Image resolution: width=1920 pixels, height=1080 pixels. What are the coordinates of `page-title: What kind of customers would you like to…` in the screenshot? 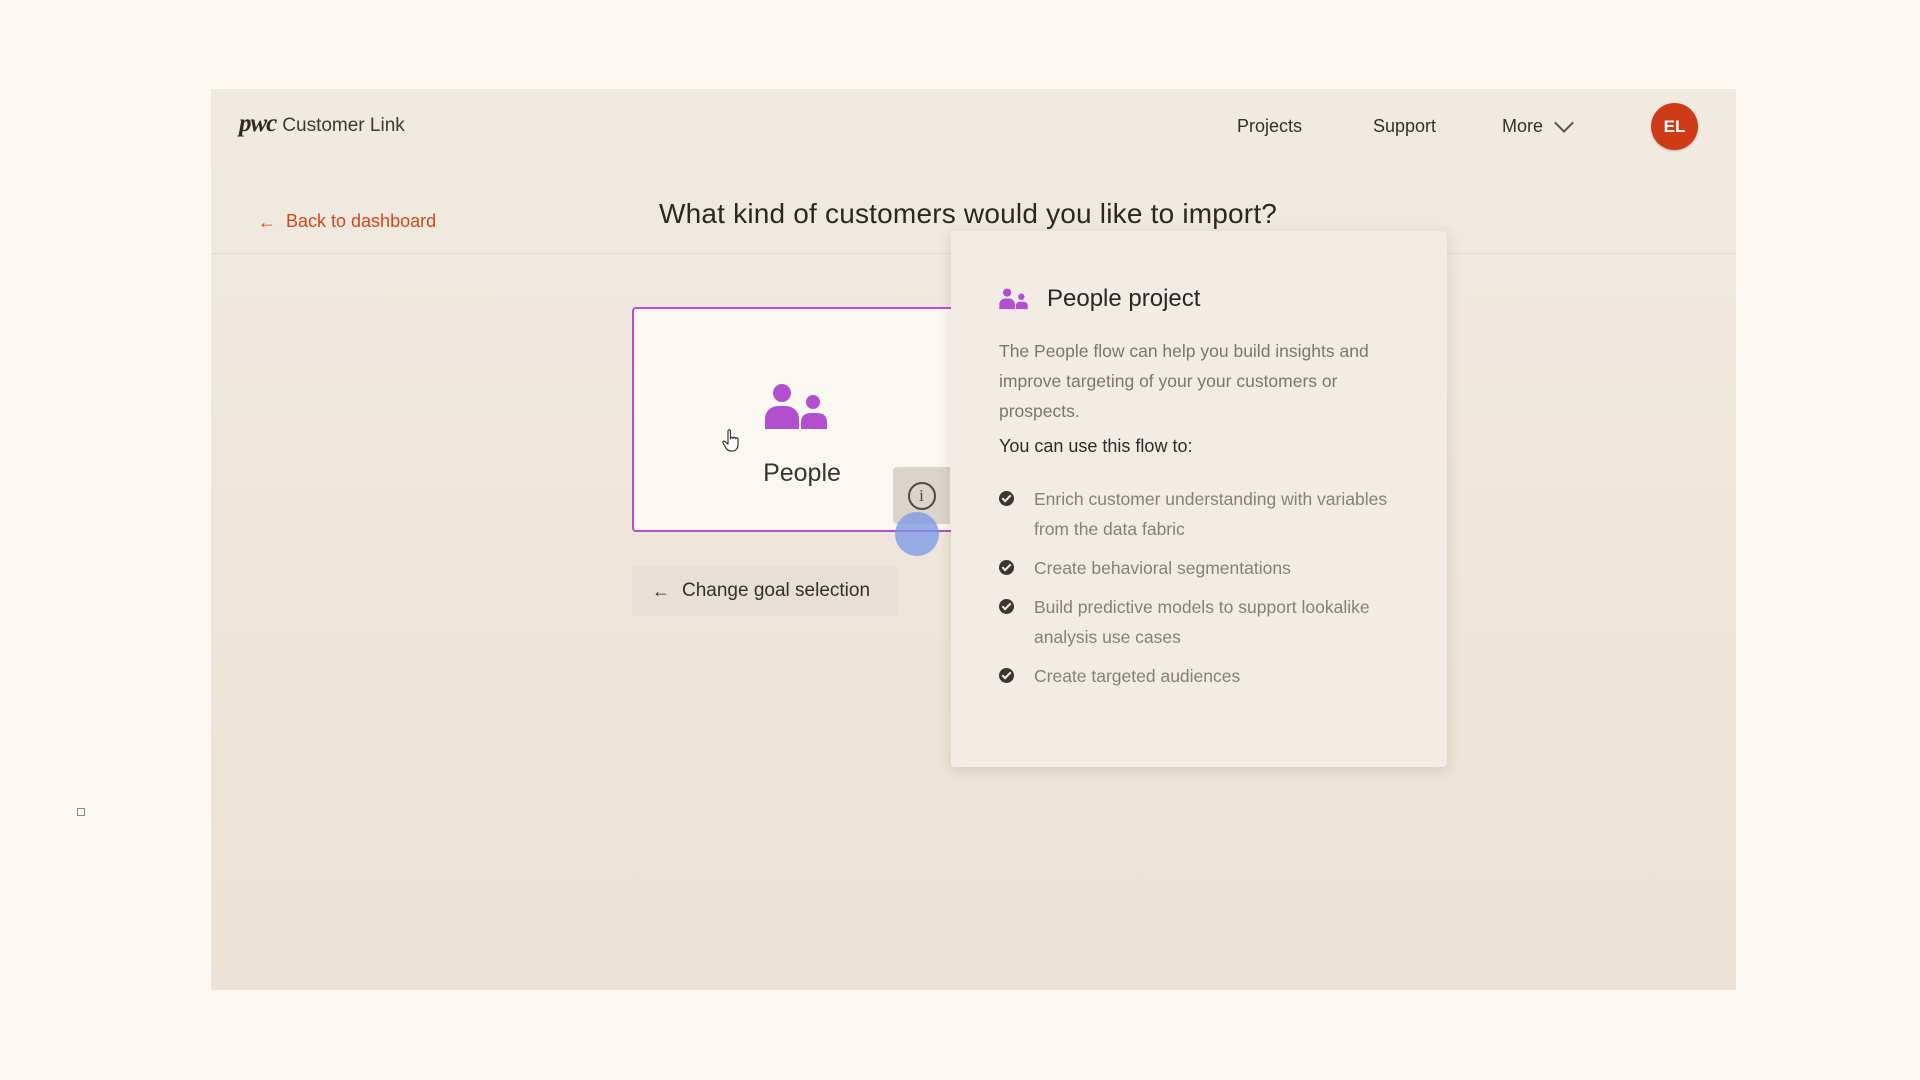 It's located at (968, 213).